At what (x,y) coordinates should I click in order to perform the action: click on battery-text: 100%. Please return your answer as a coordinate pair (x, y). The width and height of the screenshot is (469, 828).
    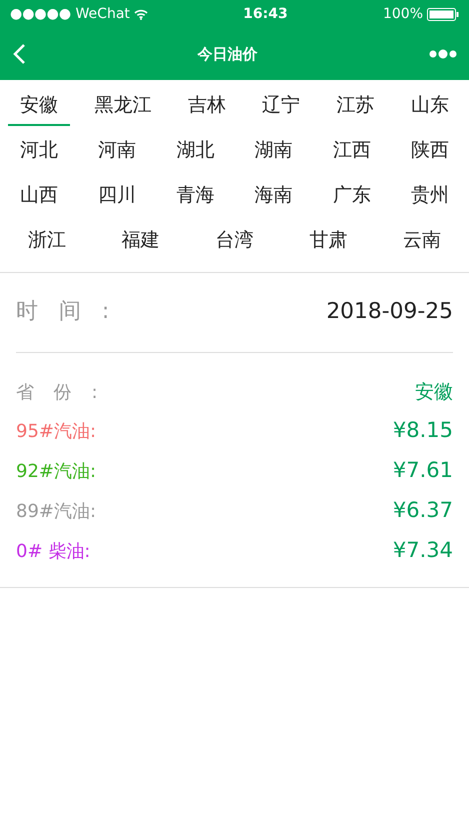
    Looking at the image, I should click on (402, 14).